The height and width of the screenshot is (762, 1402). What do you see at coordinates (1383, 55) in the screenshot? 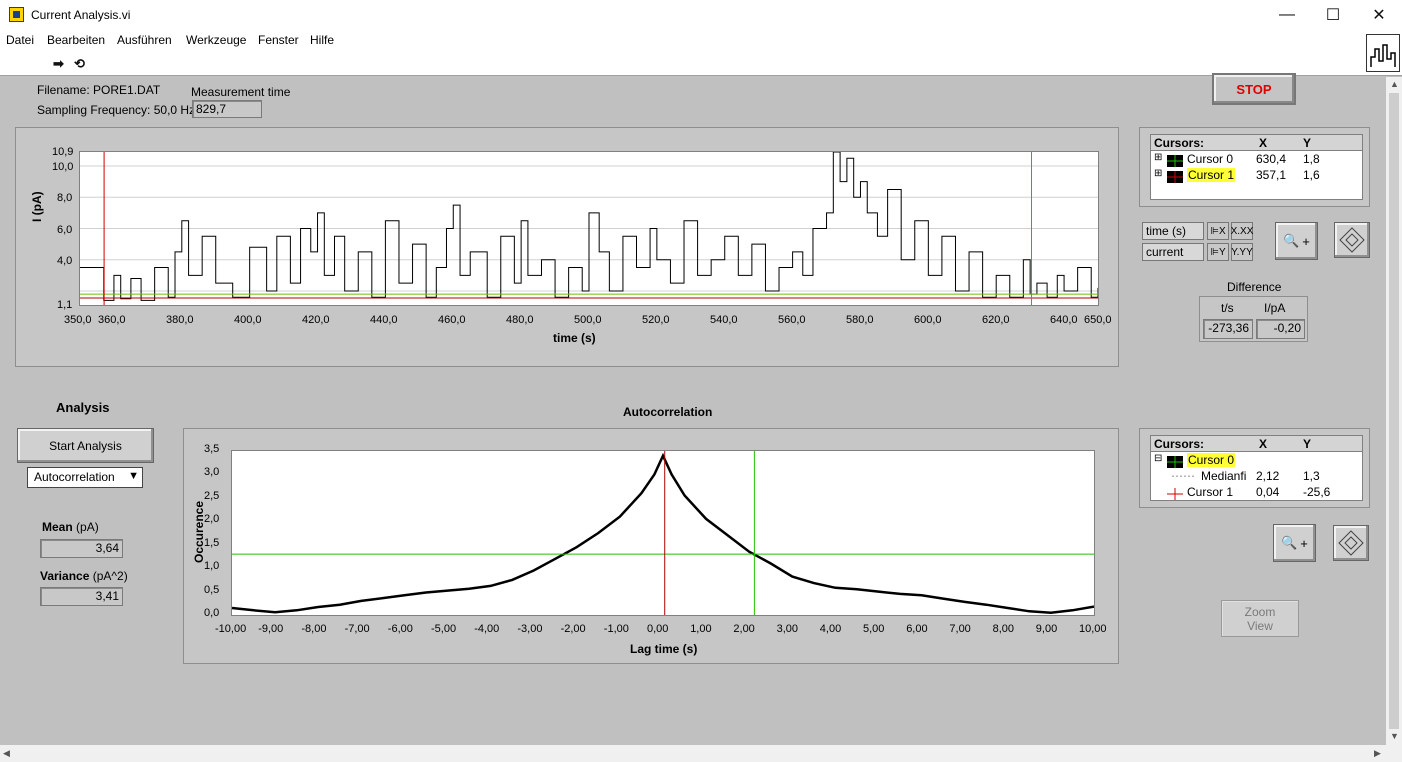
I see `vi-histogram-icon` at bounding box center [1383, 55].